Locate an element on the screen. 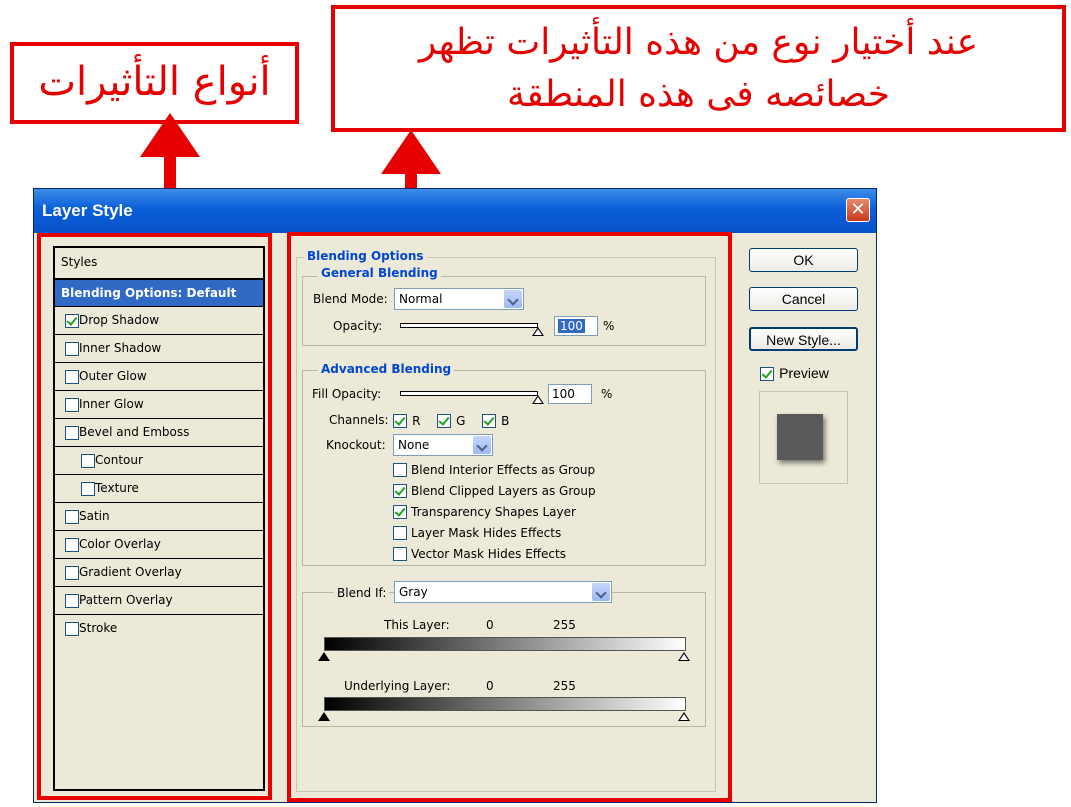  styles-item-bevel-and-emboss: Bevel and Emboss is located at coordinates (159, 433).